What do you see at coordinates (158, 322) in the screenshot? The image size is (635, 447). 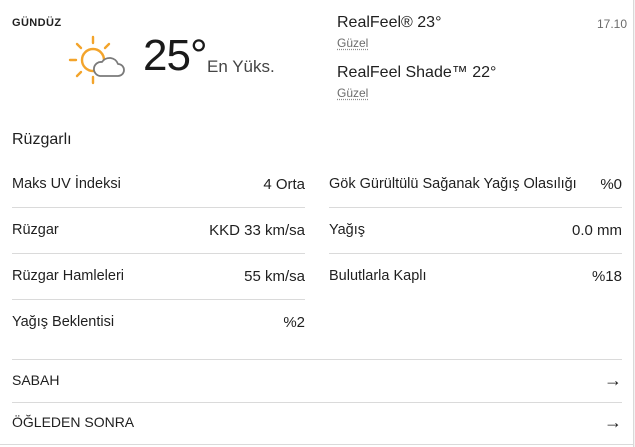 I see `detail-row-precip-probability: Yağış Beklentisi %2` at bounding box center [158, 322].